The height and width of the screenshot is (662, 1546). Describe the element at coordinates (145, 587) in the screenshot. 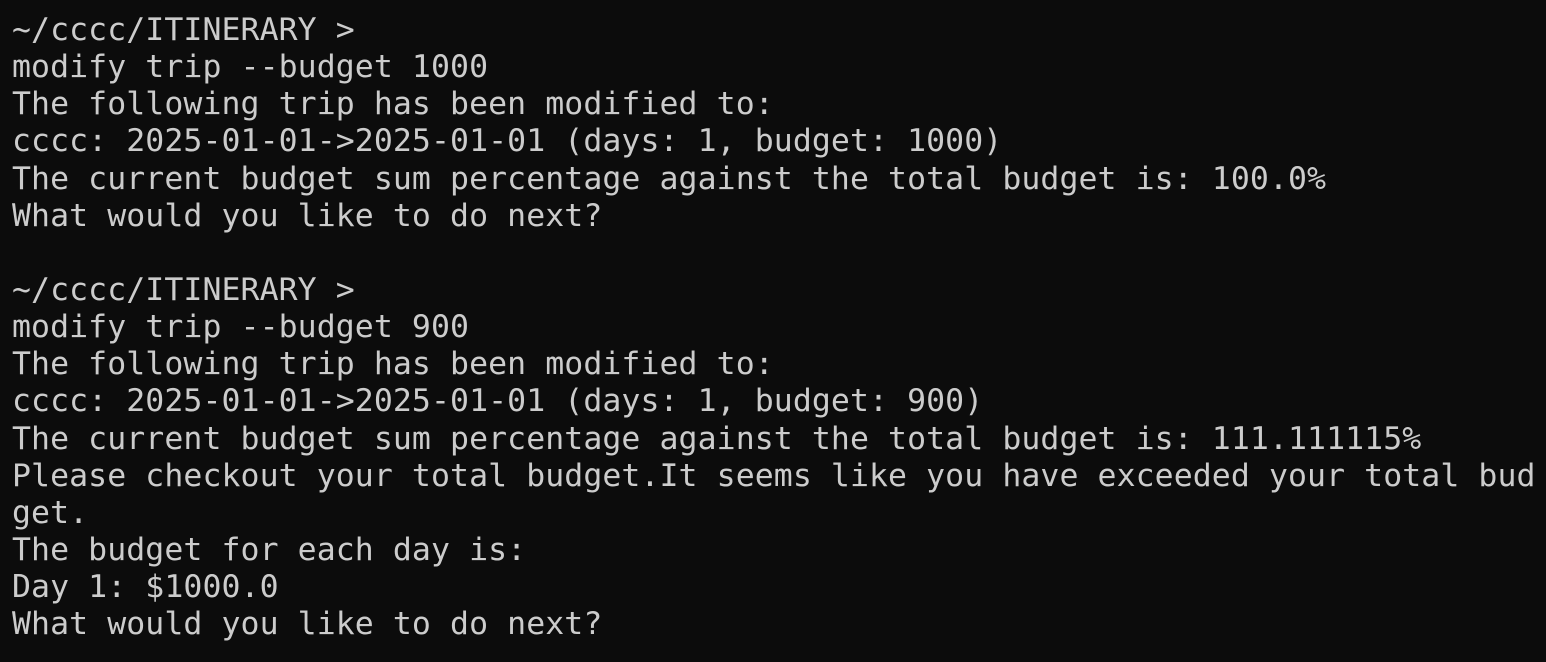

I see `output-line: Day 1: $1000.0` at that location.